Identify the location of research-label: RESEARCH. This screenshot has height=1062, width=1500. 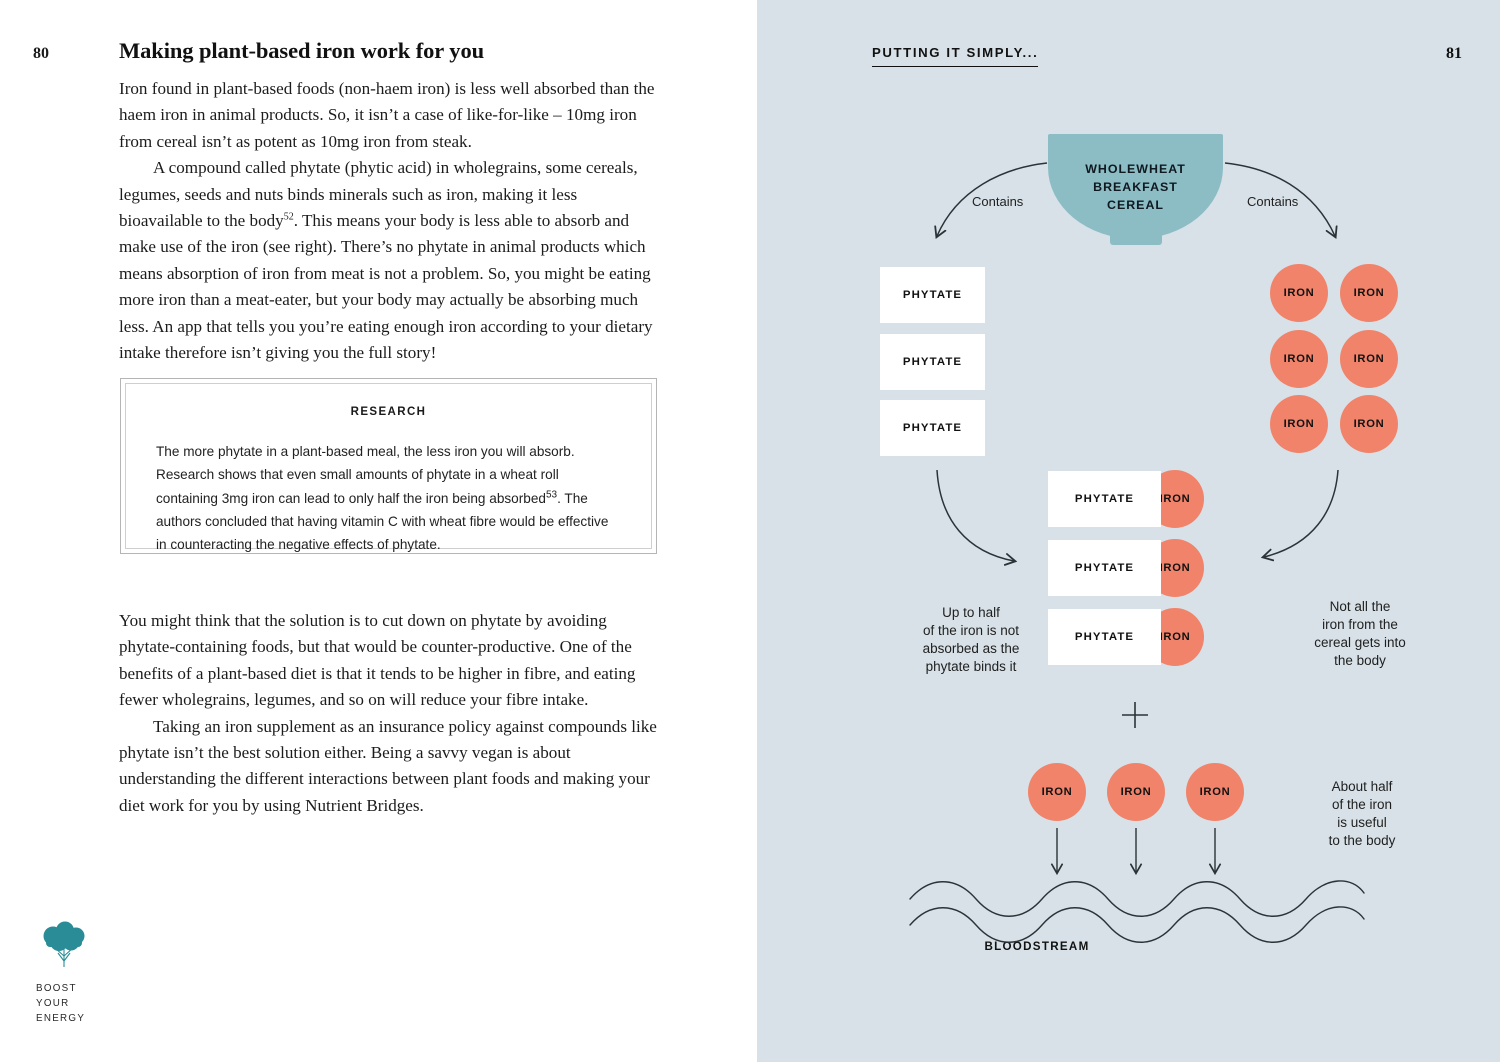
(388, 412).